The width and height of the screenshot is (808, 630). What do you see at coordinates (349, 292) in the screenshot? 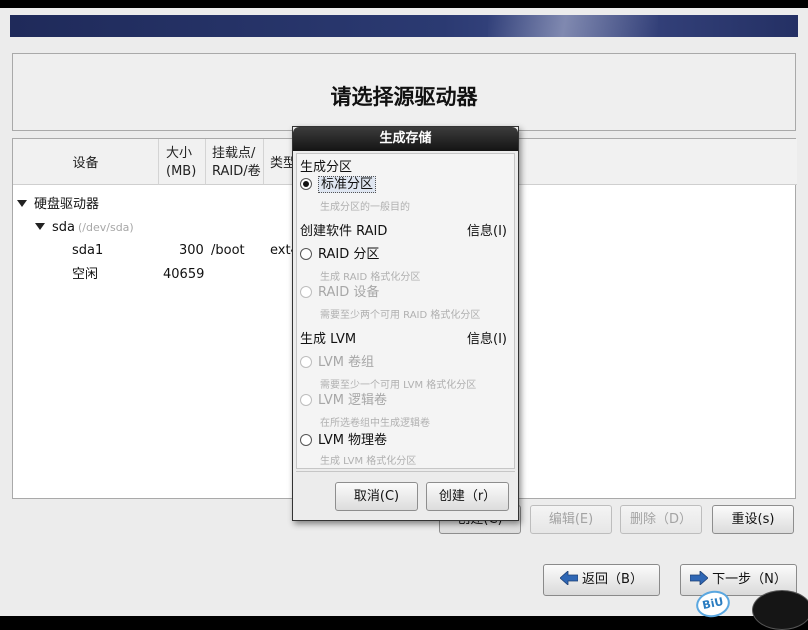
I see `raid-device-label: RAID 设备` at bounding box center [349, 292].